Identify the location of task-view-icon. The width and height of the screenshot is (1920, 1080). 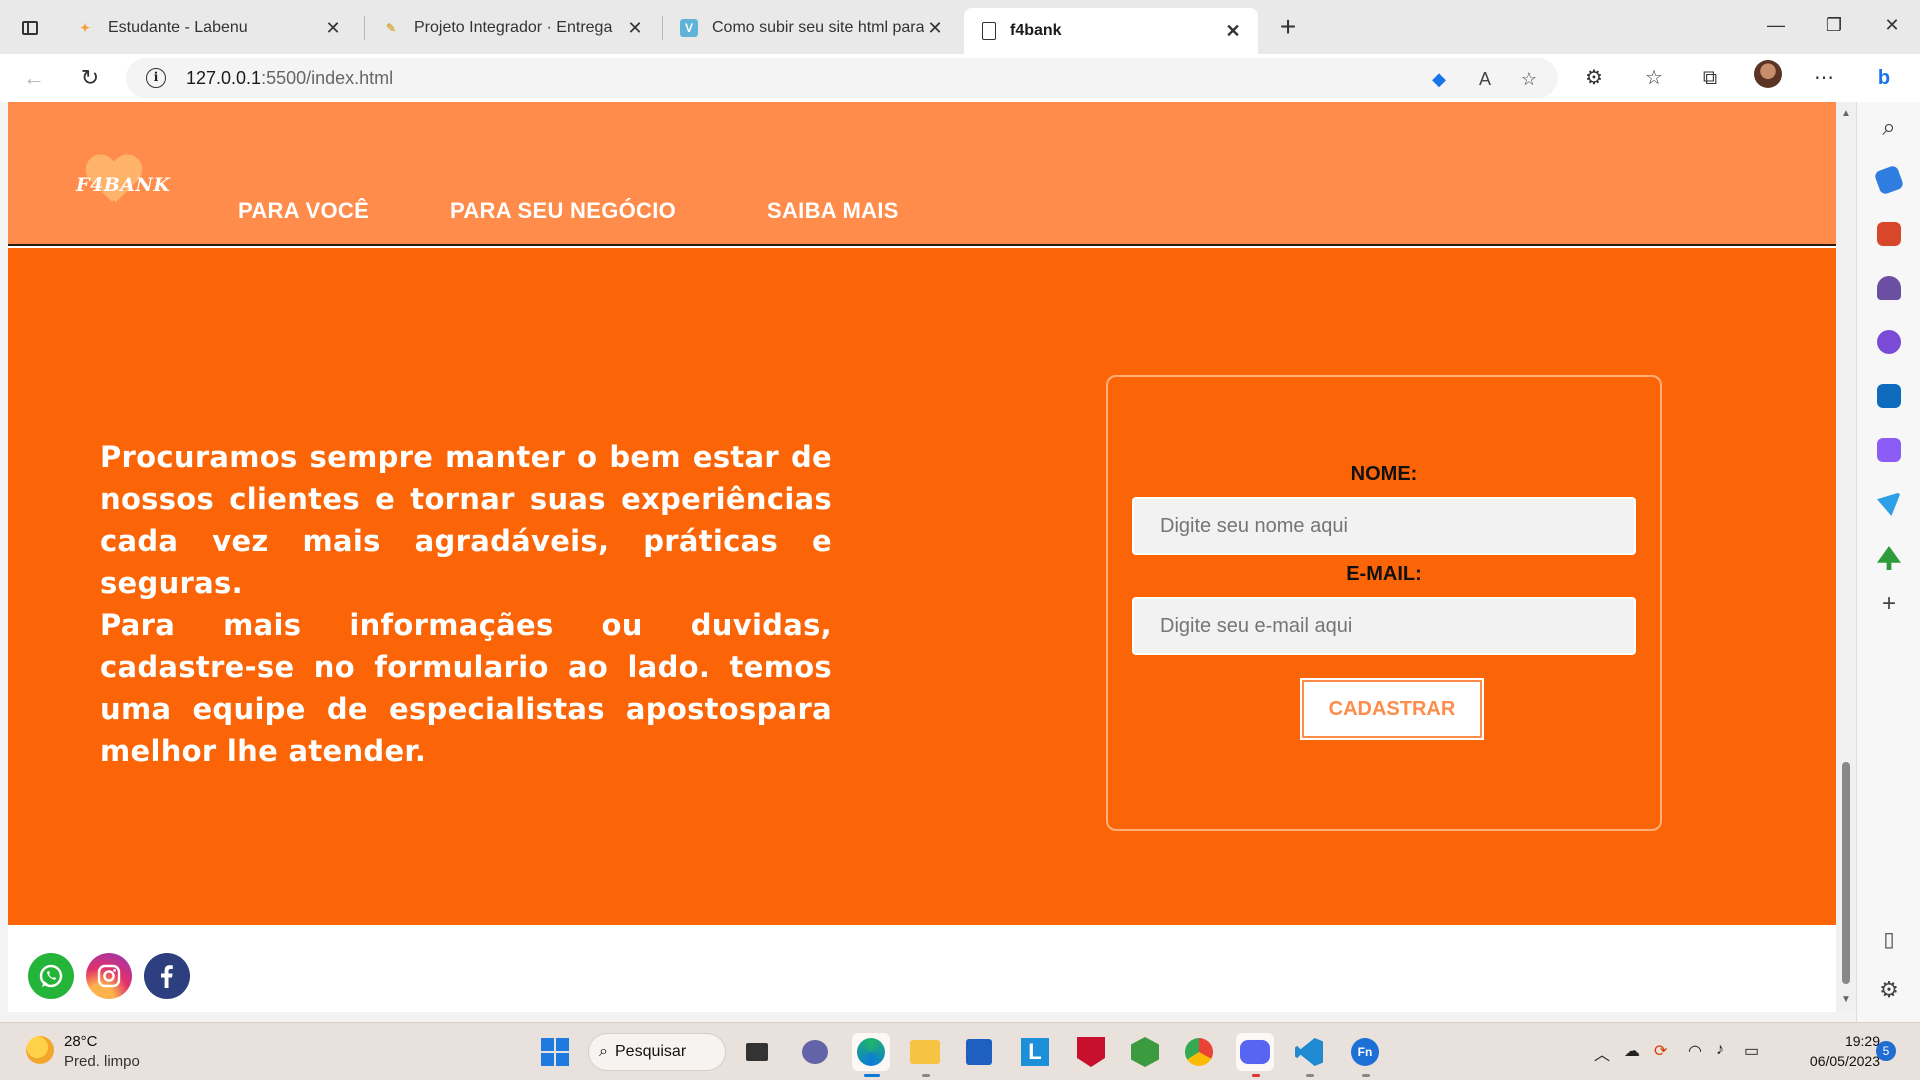
(757, 1052).